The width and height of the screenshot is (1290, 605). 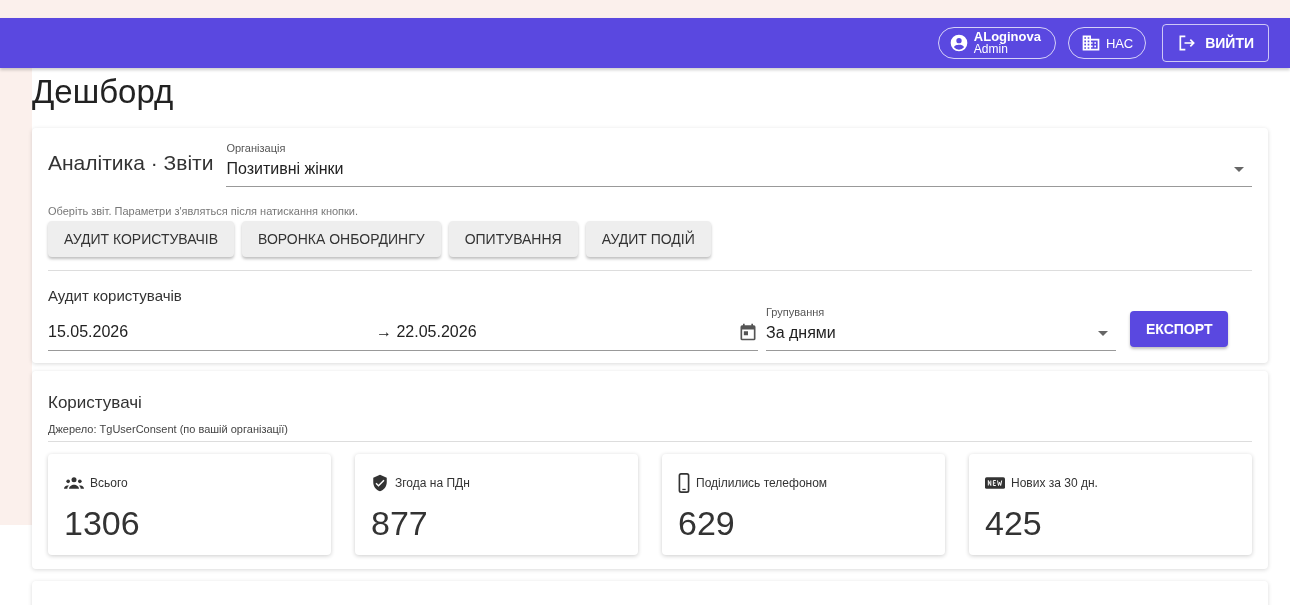 I want to click on stat-label: Всього, so click(x=109, y=483).